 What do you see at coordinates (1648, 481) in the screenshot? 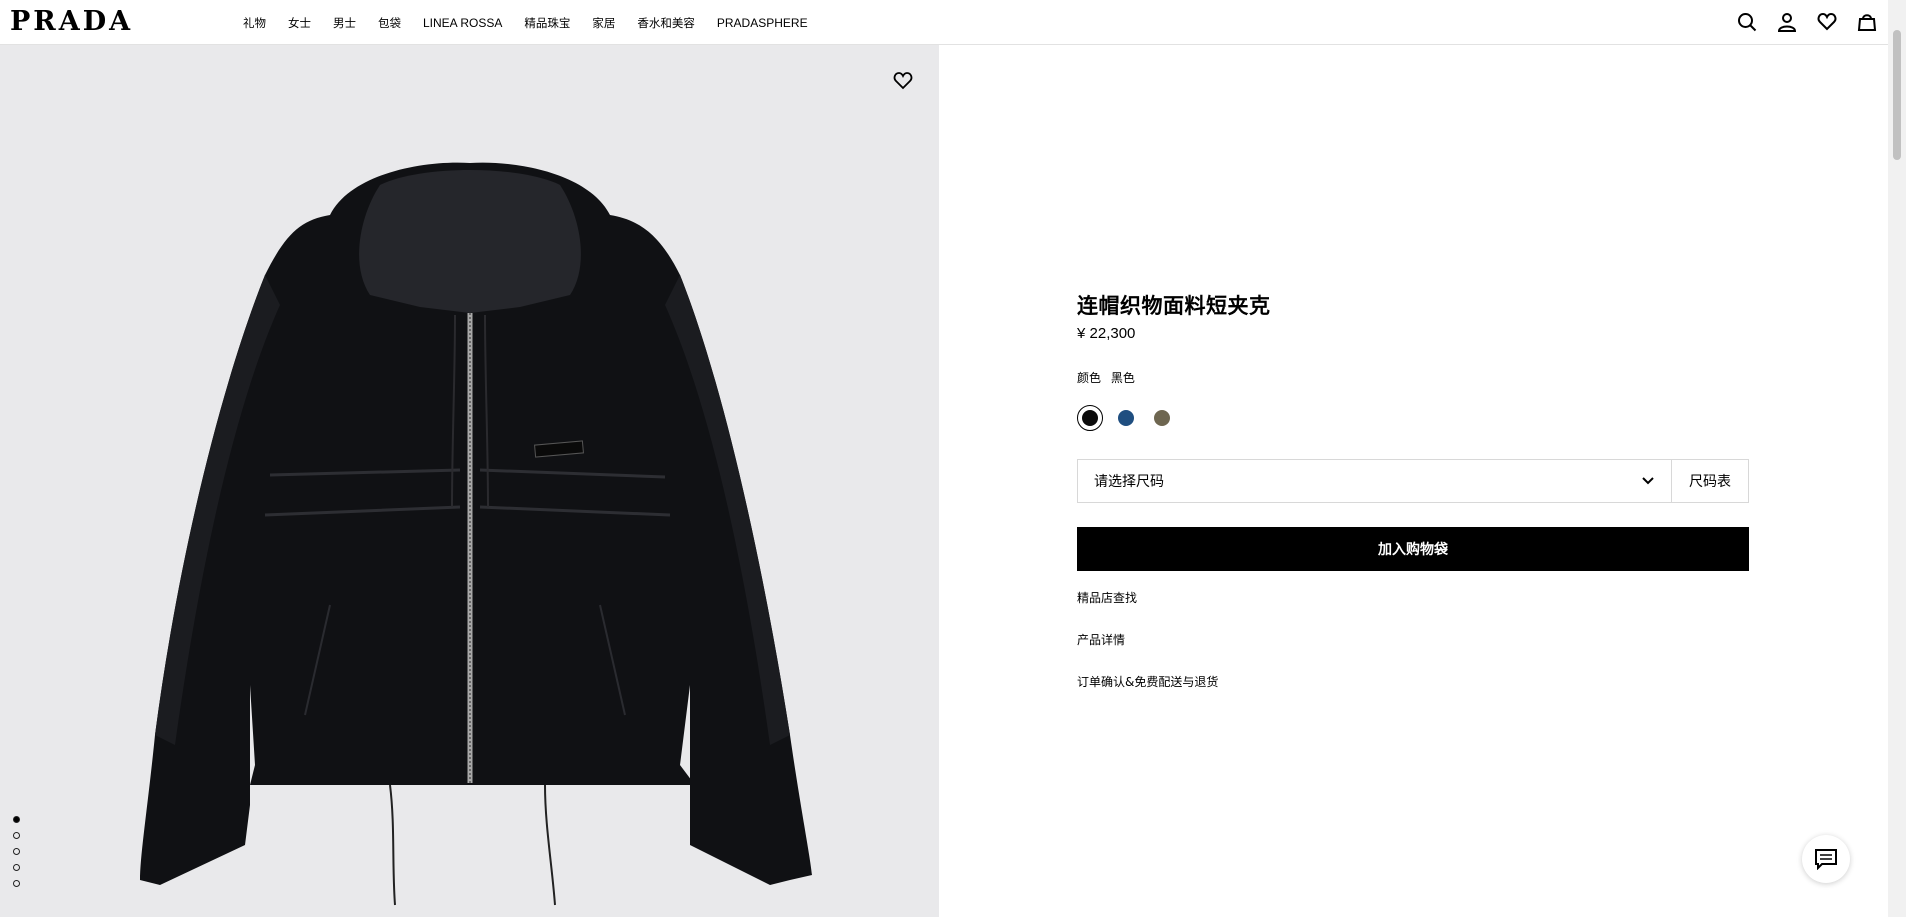
I see `chevron-down-icon` at bounding box center [1648, 481].